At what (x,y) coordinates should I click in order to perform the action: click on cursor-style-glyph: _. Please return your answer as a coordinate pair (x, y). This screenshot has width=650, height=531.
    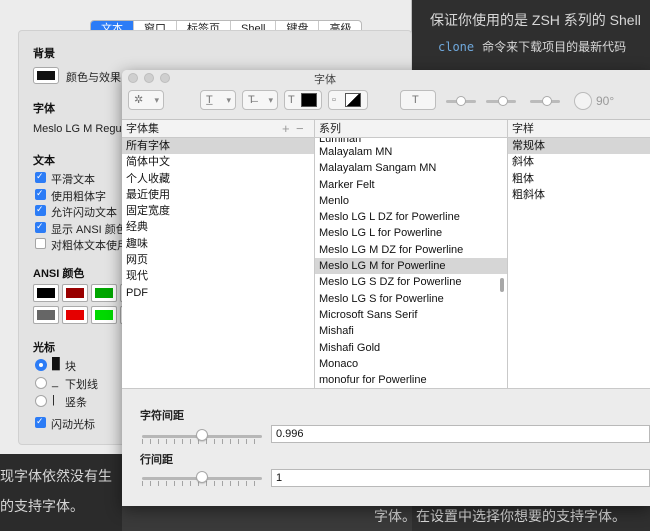
    Looking at the image, I should click on (55, 382).